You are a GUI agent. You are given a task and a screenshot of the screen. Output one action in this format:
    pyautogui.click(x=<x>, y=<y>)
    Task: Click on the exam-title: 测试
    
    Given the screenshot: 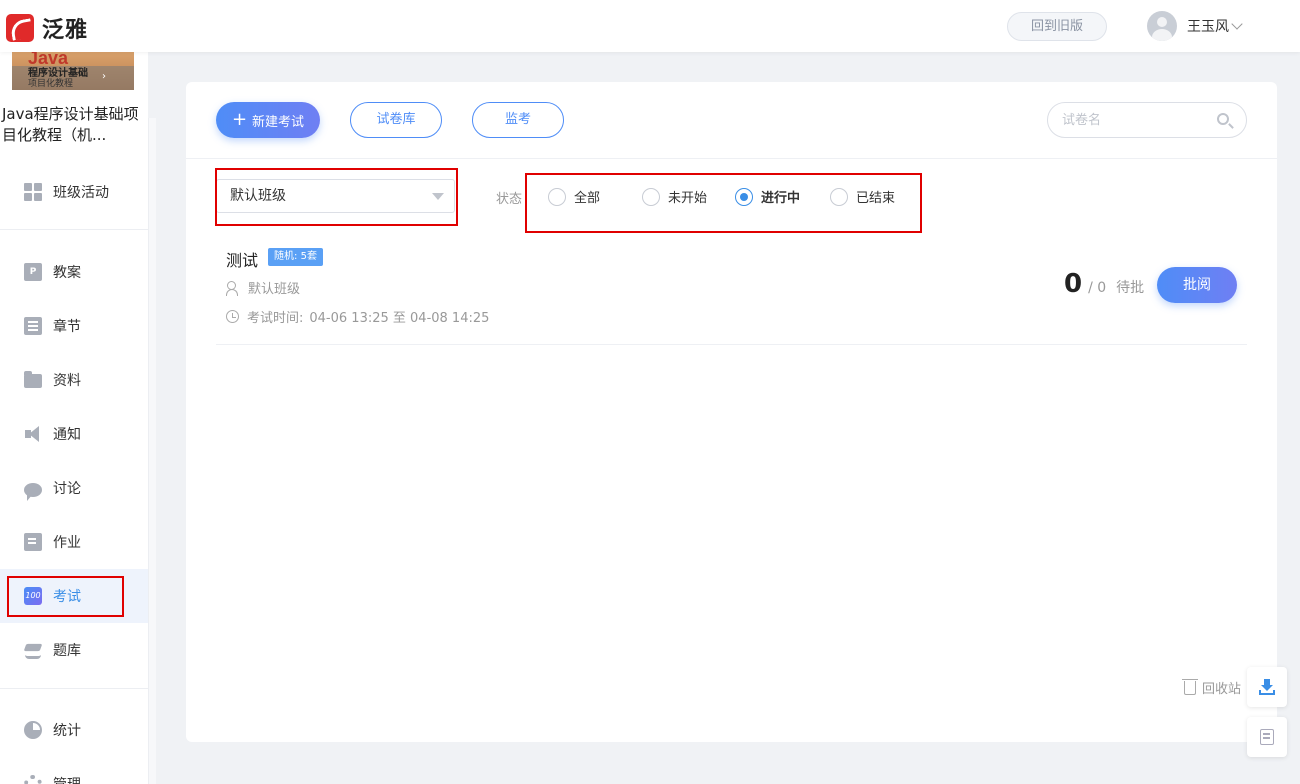 What is the action you would take?
    pyautogui.click(x=242, y=259)
    